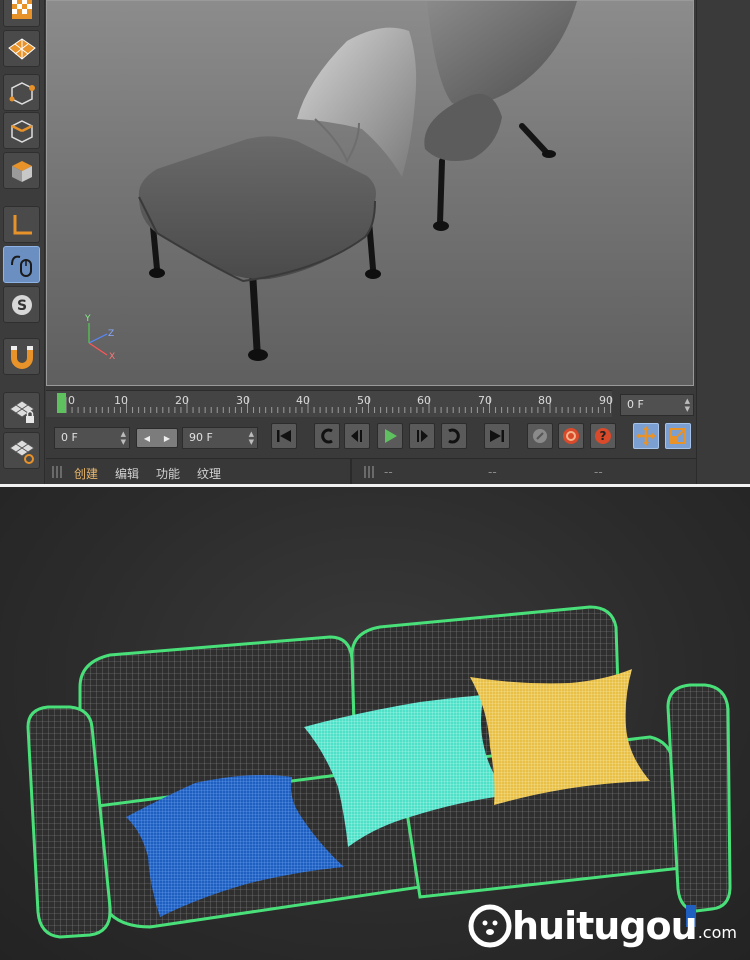 Image resolution: width=750 pixels, height=960 pixels. Describe the element at coordinates (112, 357) in the screenshot. I see `svg-text: X` at that location.